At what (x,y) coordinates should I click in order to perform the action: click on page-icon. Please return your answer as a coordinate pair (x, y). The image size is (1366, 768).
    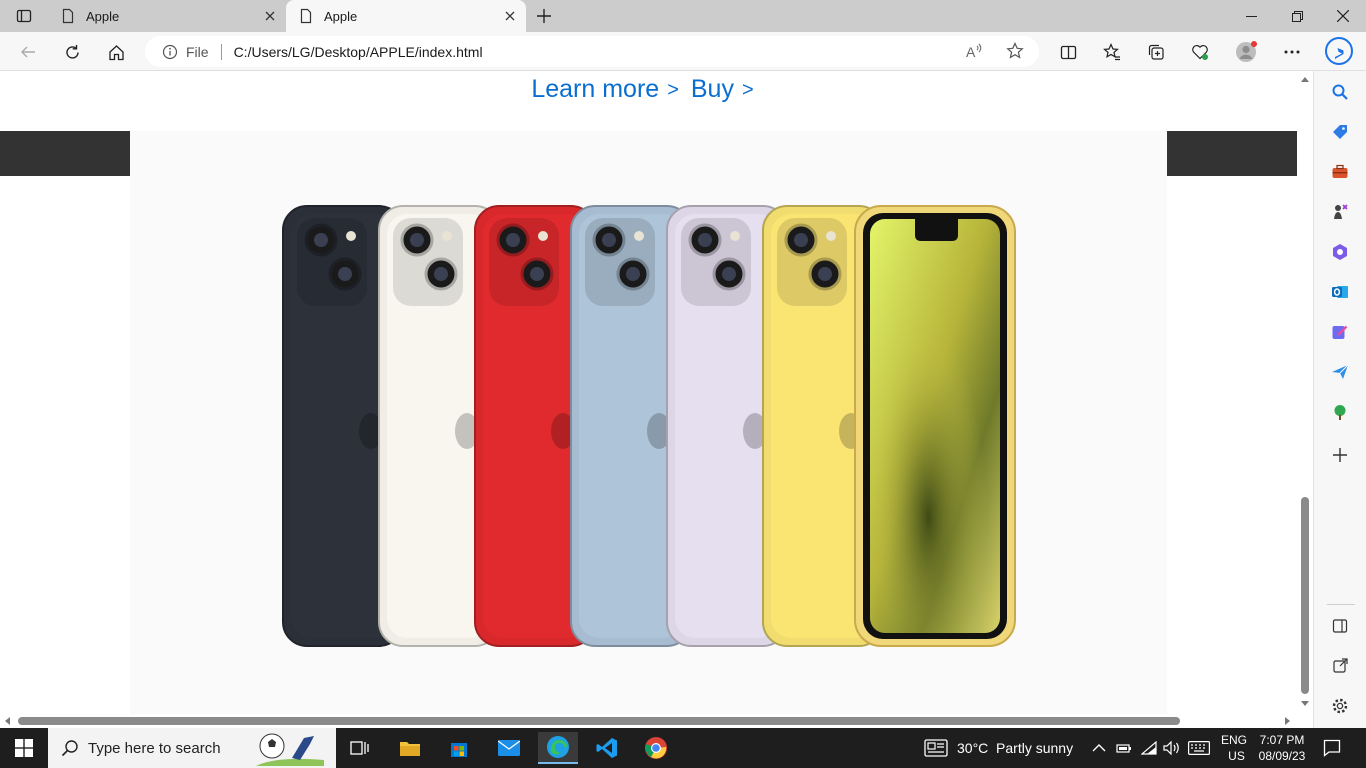
    Looking at the image, I should click on (306, 16).